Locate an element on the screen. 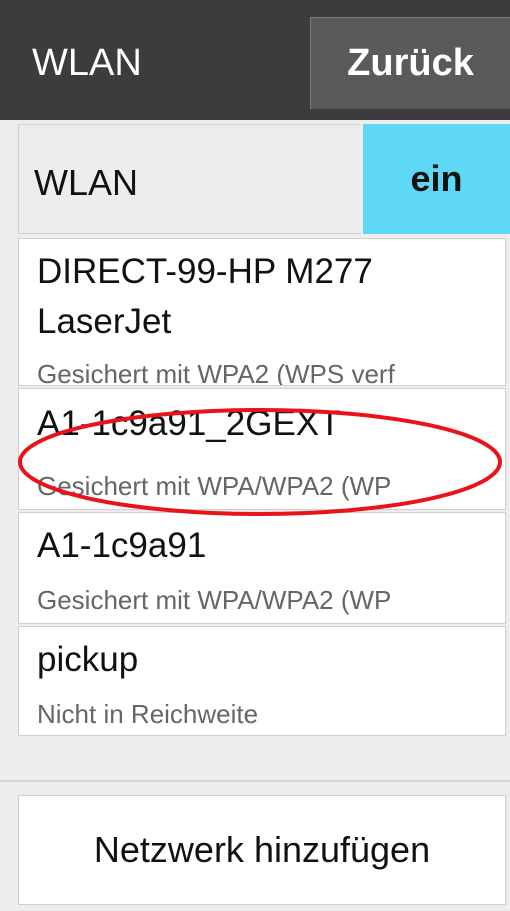 This screenshot has height=911, width=510. network-item-a1: A1-1c9a91 Gesichert mit WPA/WPA2 (WP is located at coordinates (262, 568).